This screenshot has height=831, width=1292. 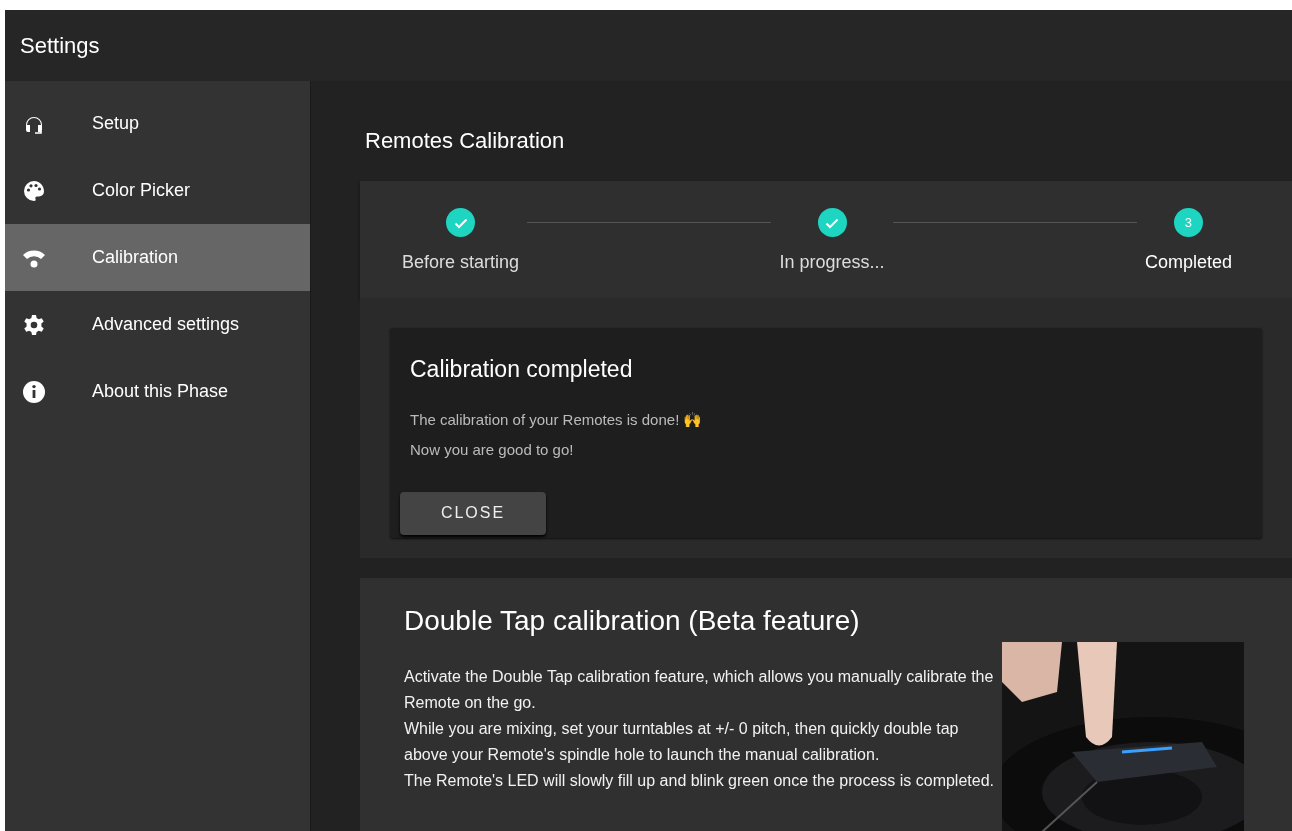 I want to click on close-button: CLOSE, so click(x=473, y=513).